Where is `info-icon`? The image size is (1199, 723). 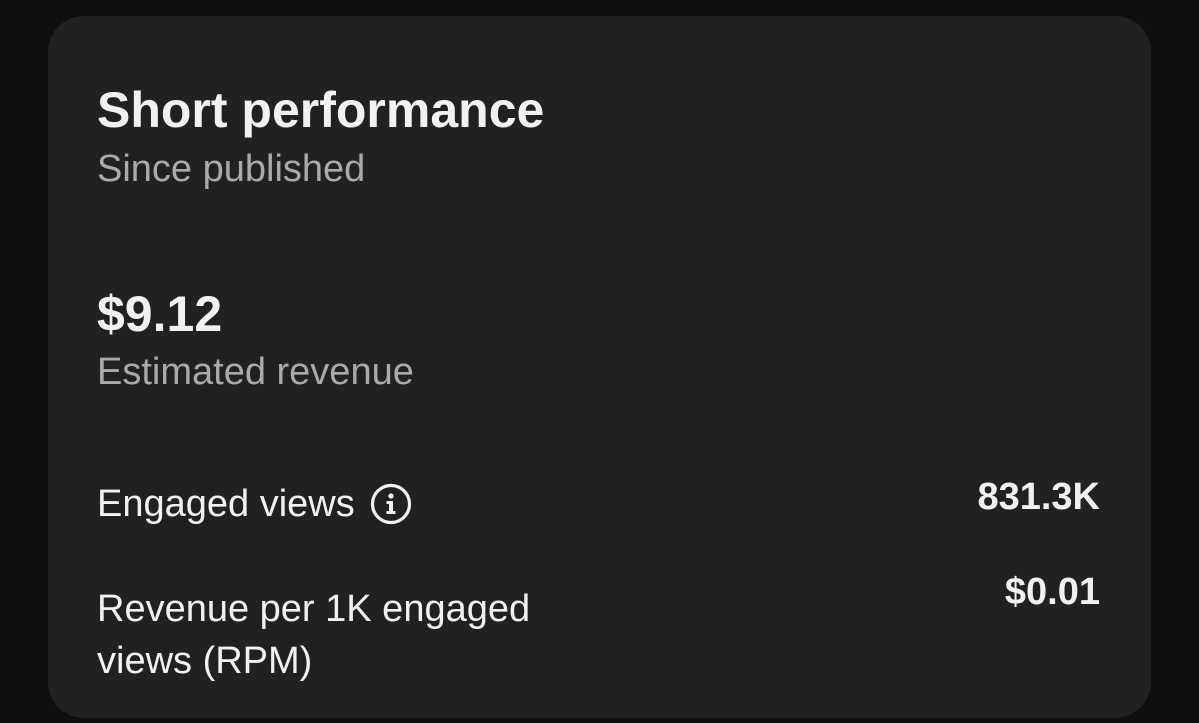
info-icon is located at coordinates (391, 504).